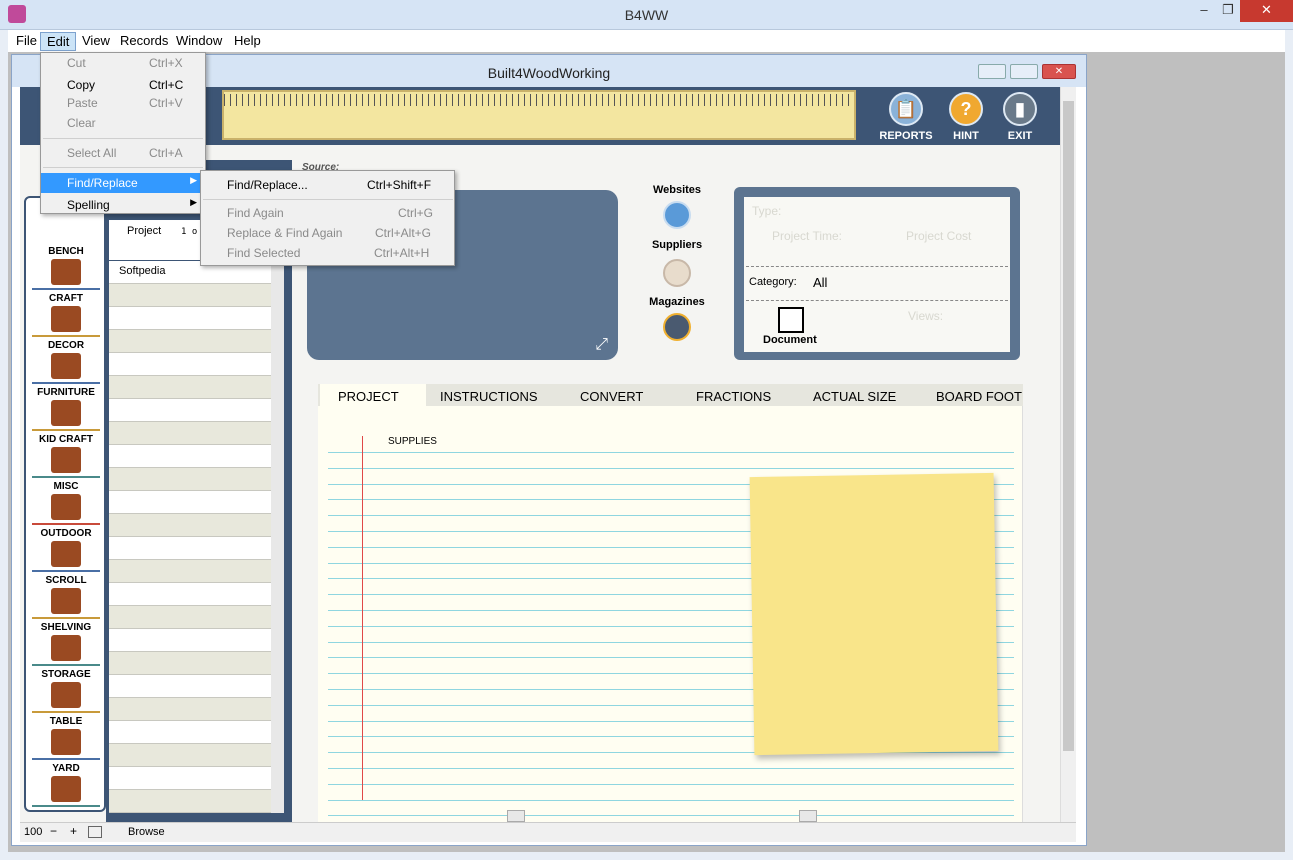  Describe the element at coordinates (966, 136) in the screenshot. I see `hint-label: HINT` at that location.